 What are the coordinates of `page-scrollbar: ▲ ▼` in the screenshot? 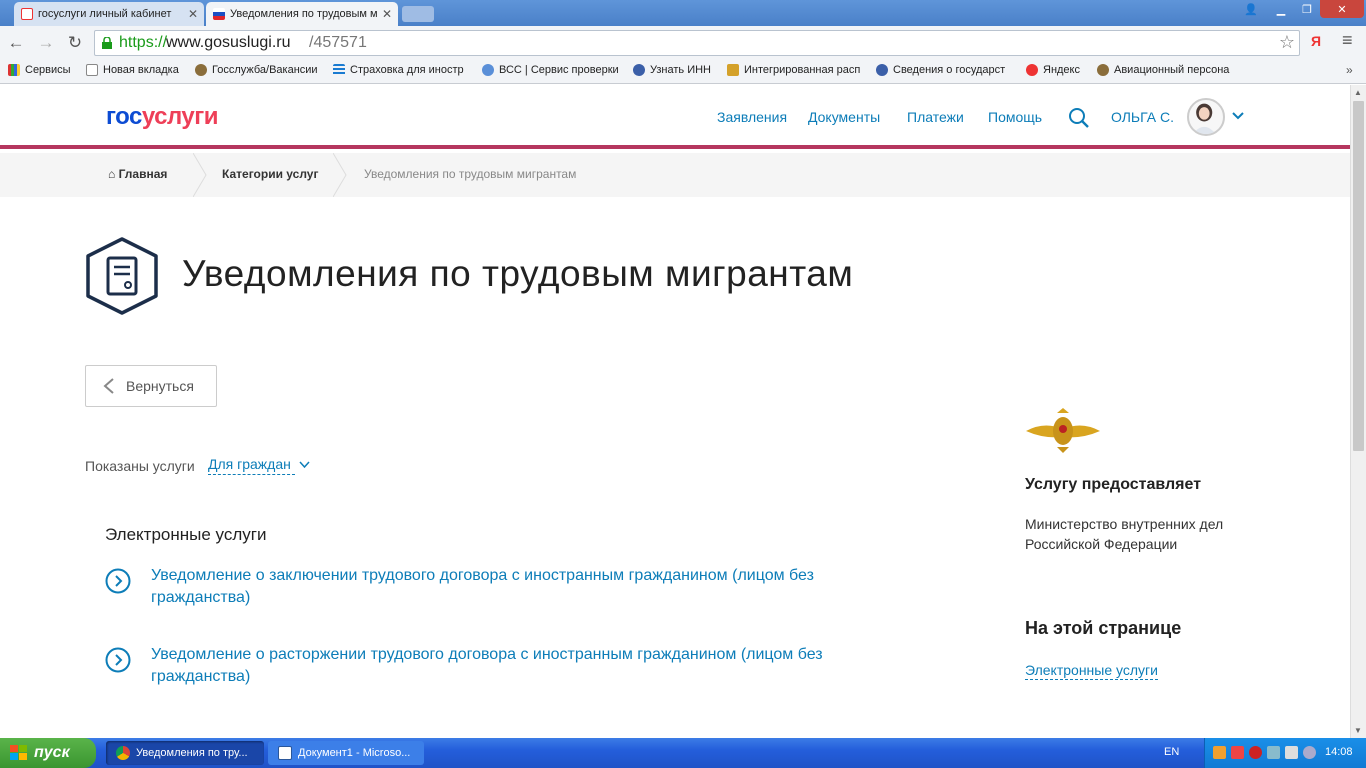 It's located at (1358, 411).